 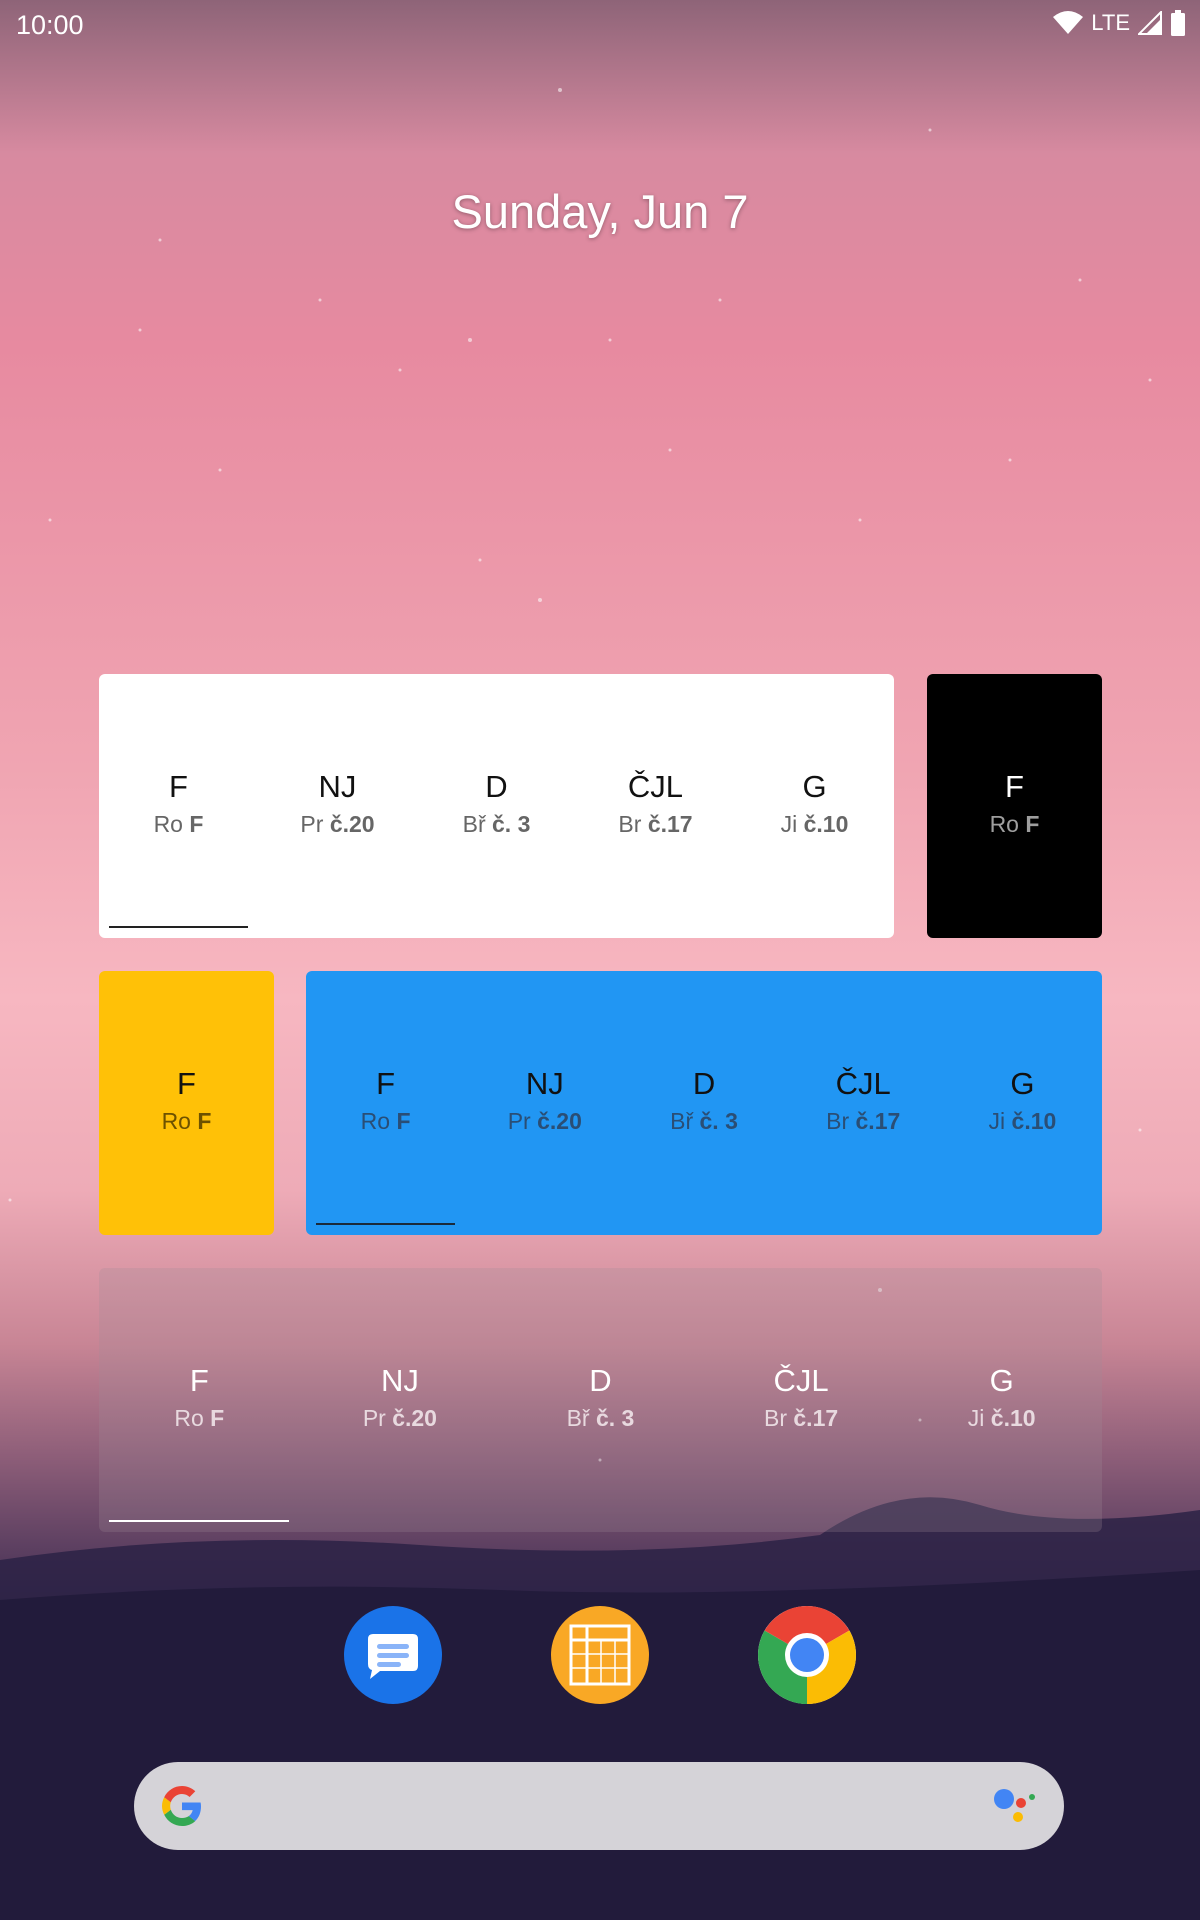 I want to click on timetable-widget-black: F Ro F, so click(x=1014, y=806).